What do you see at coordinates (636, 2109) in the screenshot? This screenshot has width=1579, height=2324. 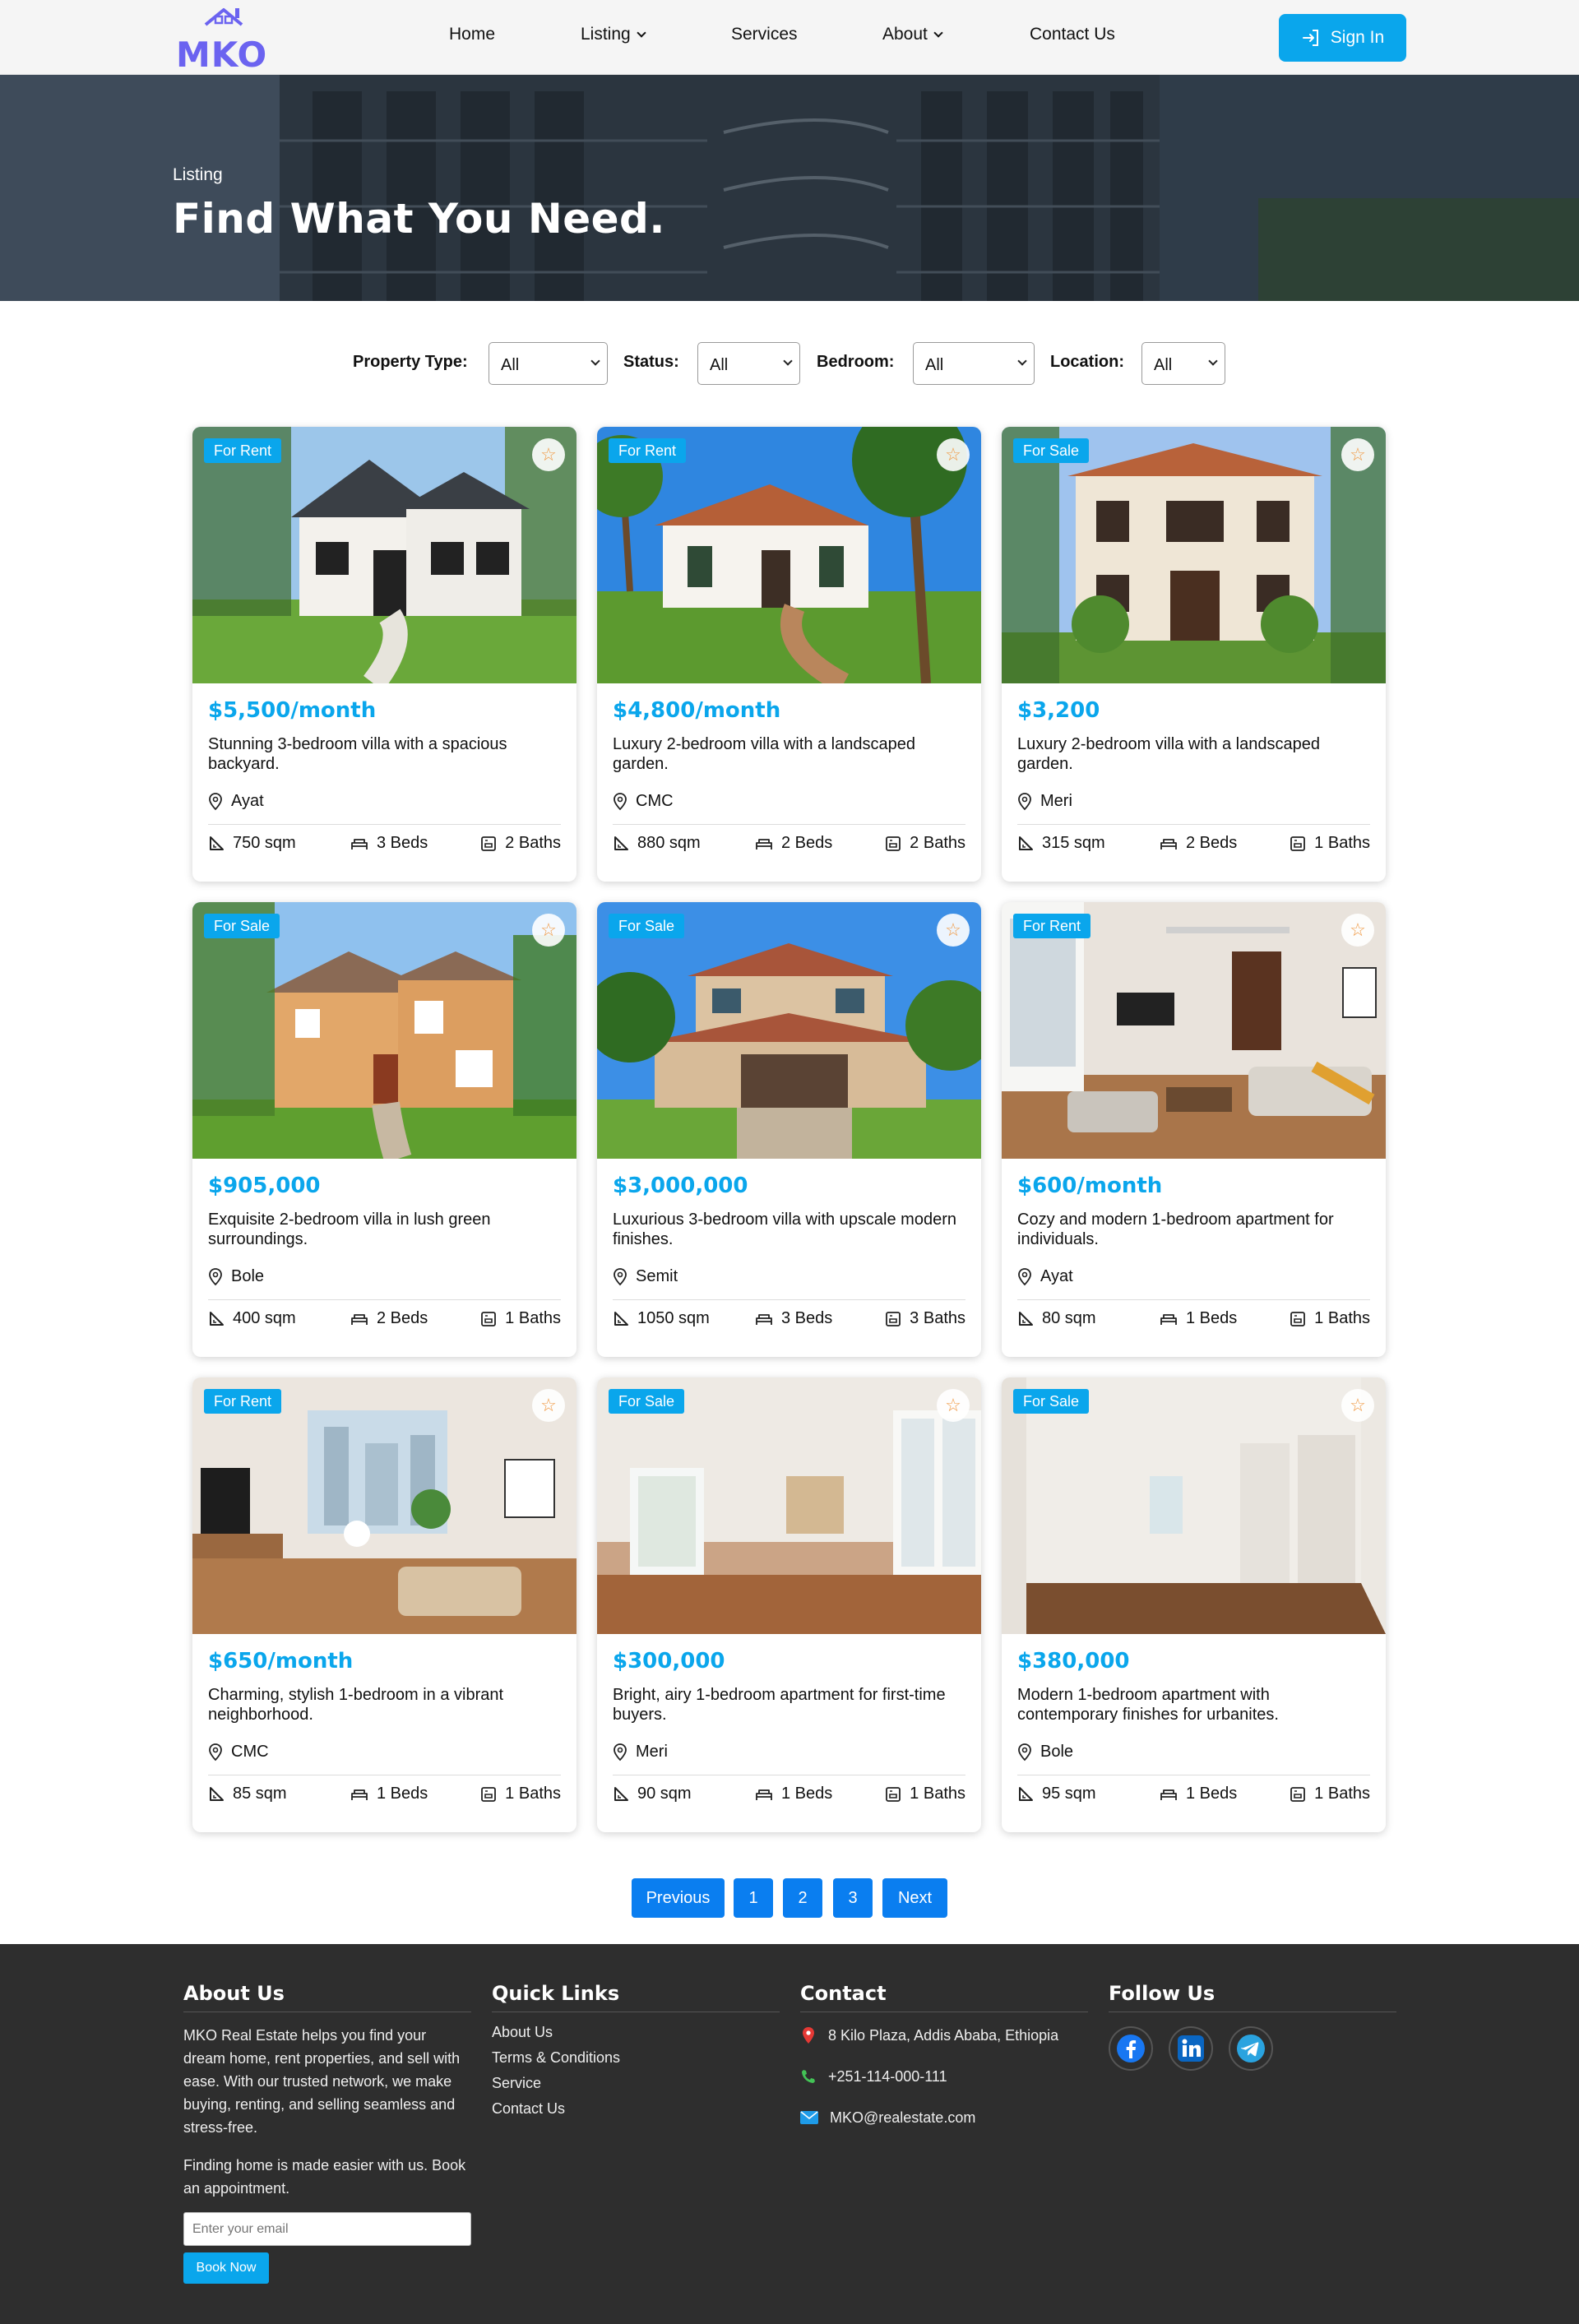 I see `footer-link-contact: Contact Us` at bounding box center [636, 2109].